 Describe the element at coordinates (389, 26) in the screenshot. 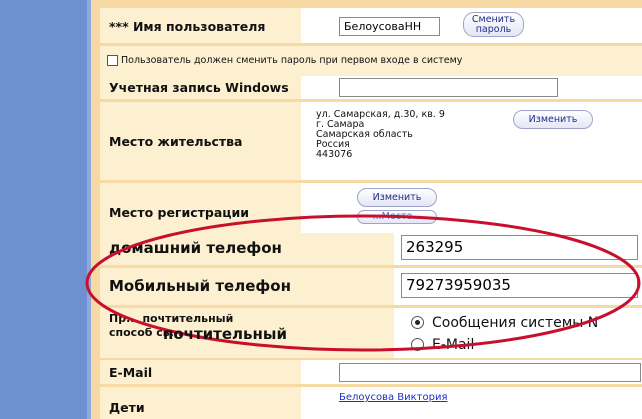

I see `username-input: БелоусоваНН` at that location.